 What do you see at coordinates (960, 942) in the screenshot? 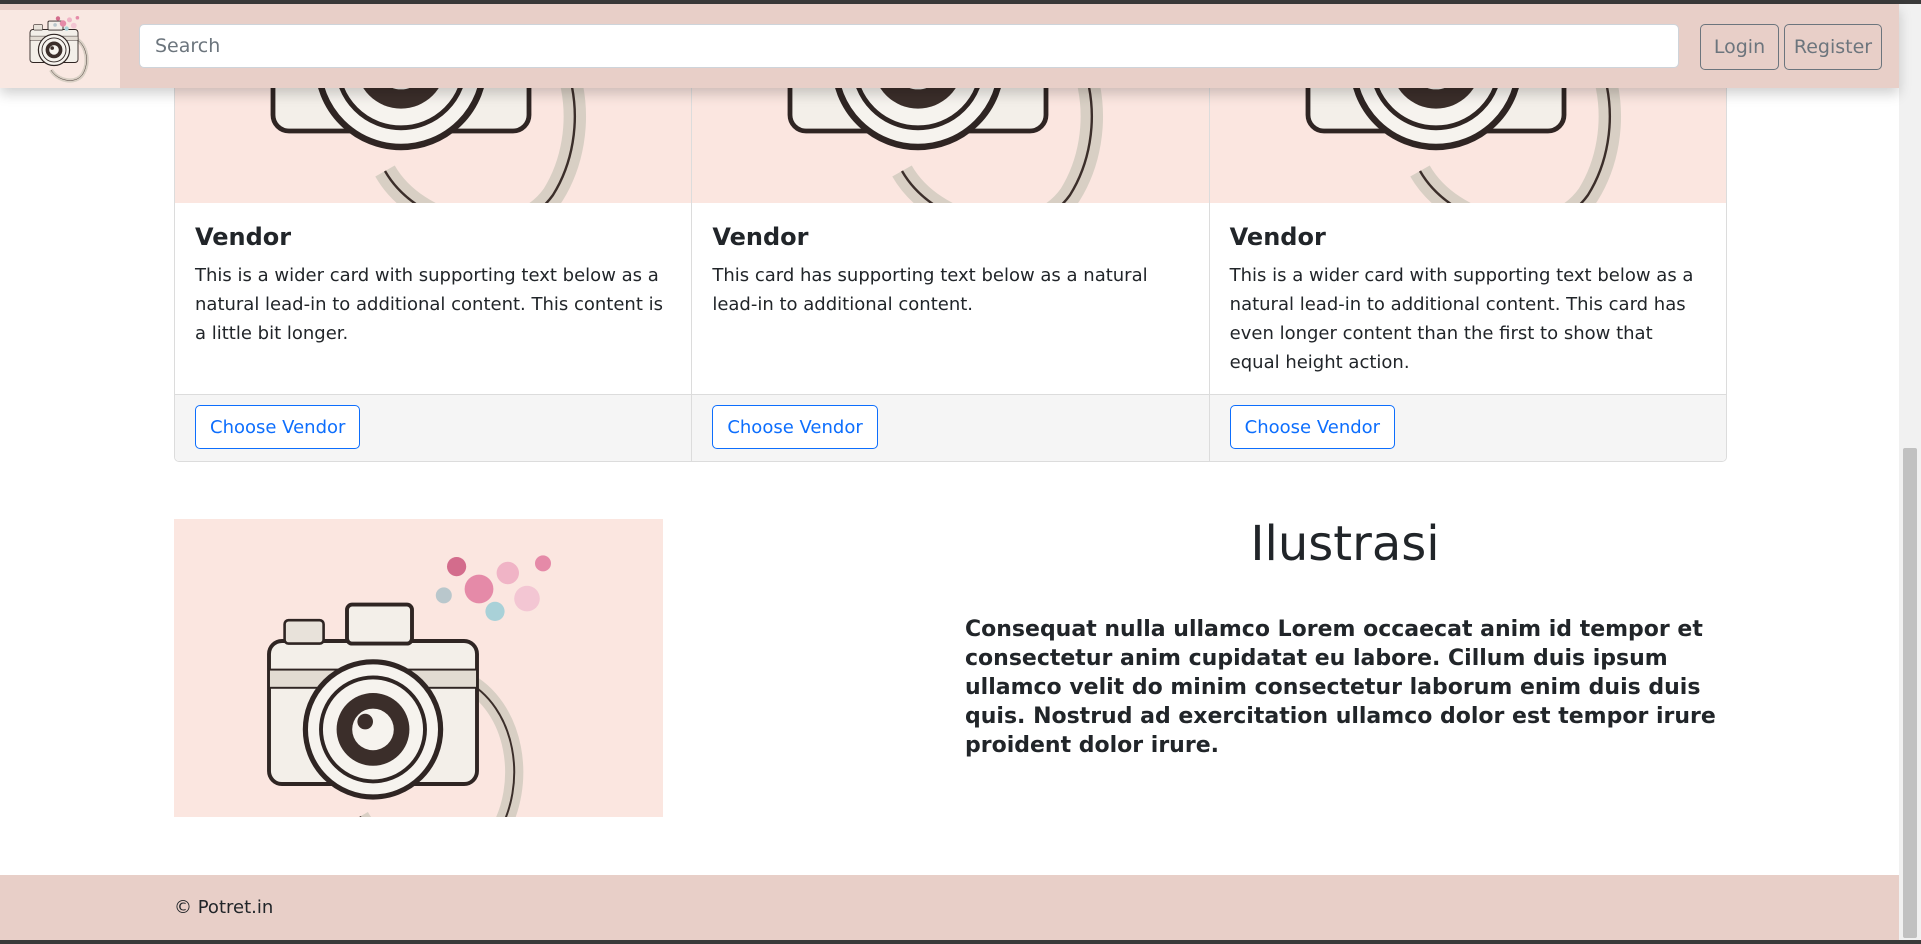
I see `window-bottom-border` at bounding box center [960, 942].